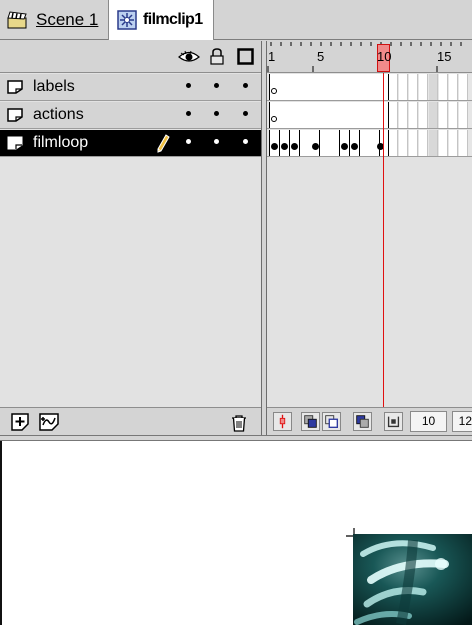  What do you see at coordinates (130, 115) in the screenshot?
I see `layer-row-actions: actions` at bounding box center [130, 115].